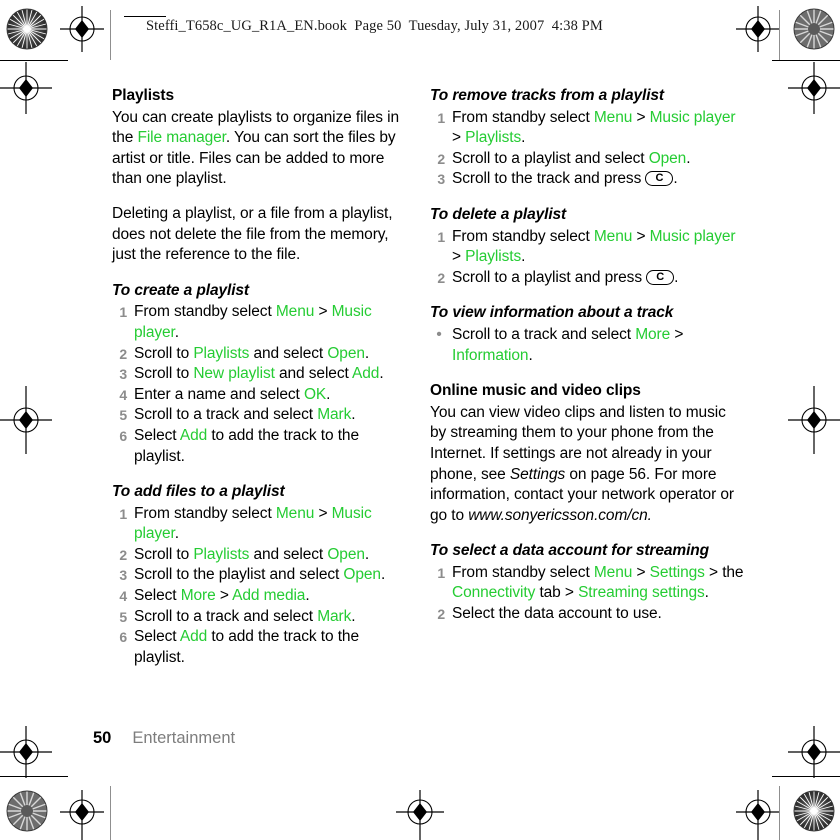  I want to click on clear-key-icon: C, so click(659, 179).